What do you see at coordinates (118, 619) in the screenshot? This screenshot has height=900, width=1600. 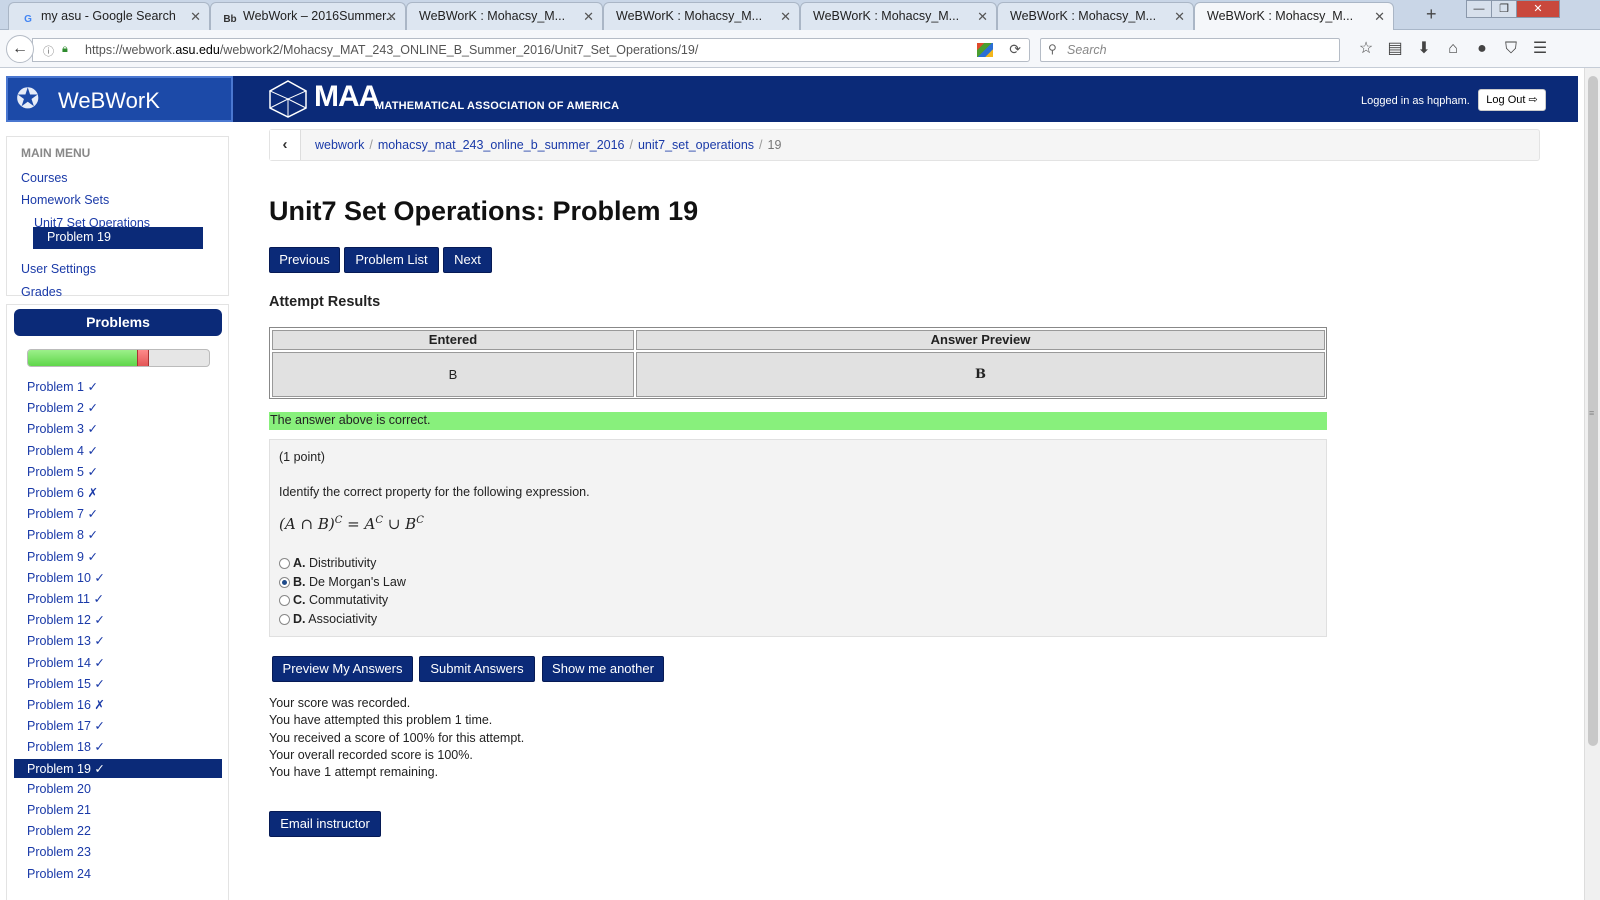 I see `problem-list-item: Problem 12 ✓` at bounding box center [118, 619].